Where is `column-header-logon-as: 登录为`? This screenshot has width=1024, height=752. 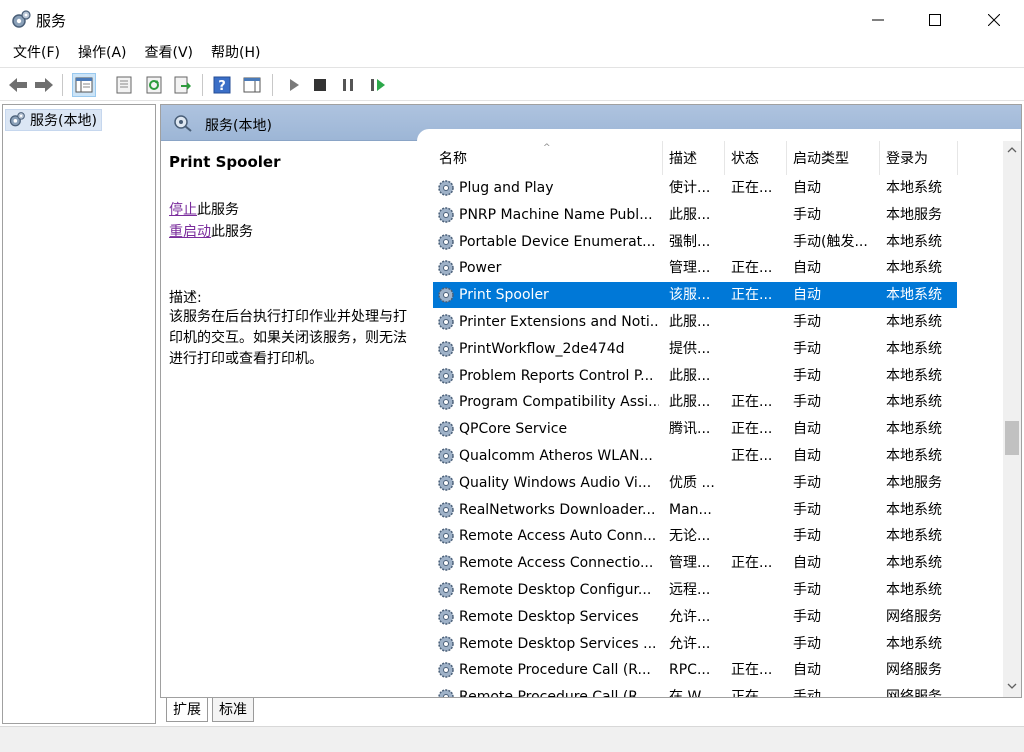
column-header-logon-as: 登录为 is located at coordinates (919, 158).